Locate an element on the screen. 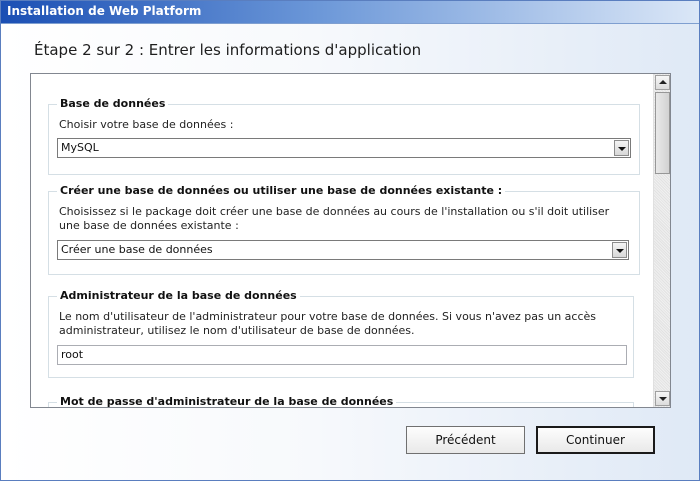 This screenshot has height=481, width=700. database-select: MySQL is located at coordinates (344, 148).